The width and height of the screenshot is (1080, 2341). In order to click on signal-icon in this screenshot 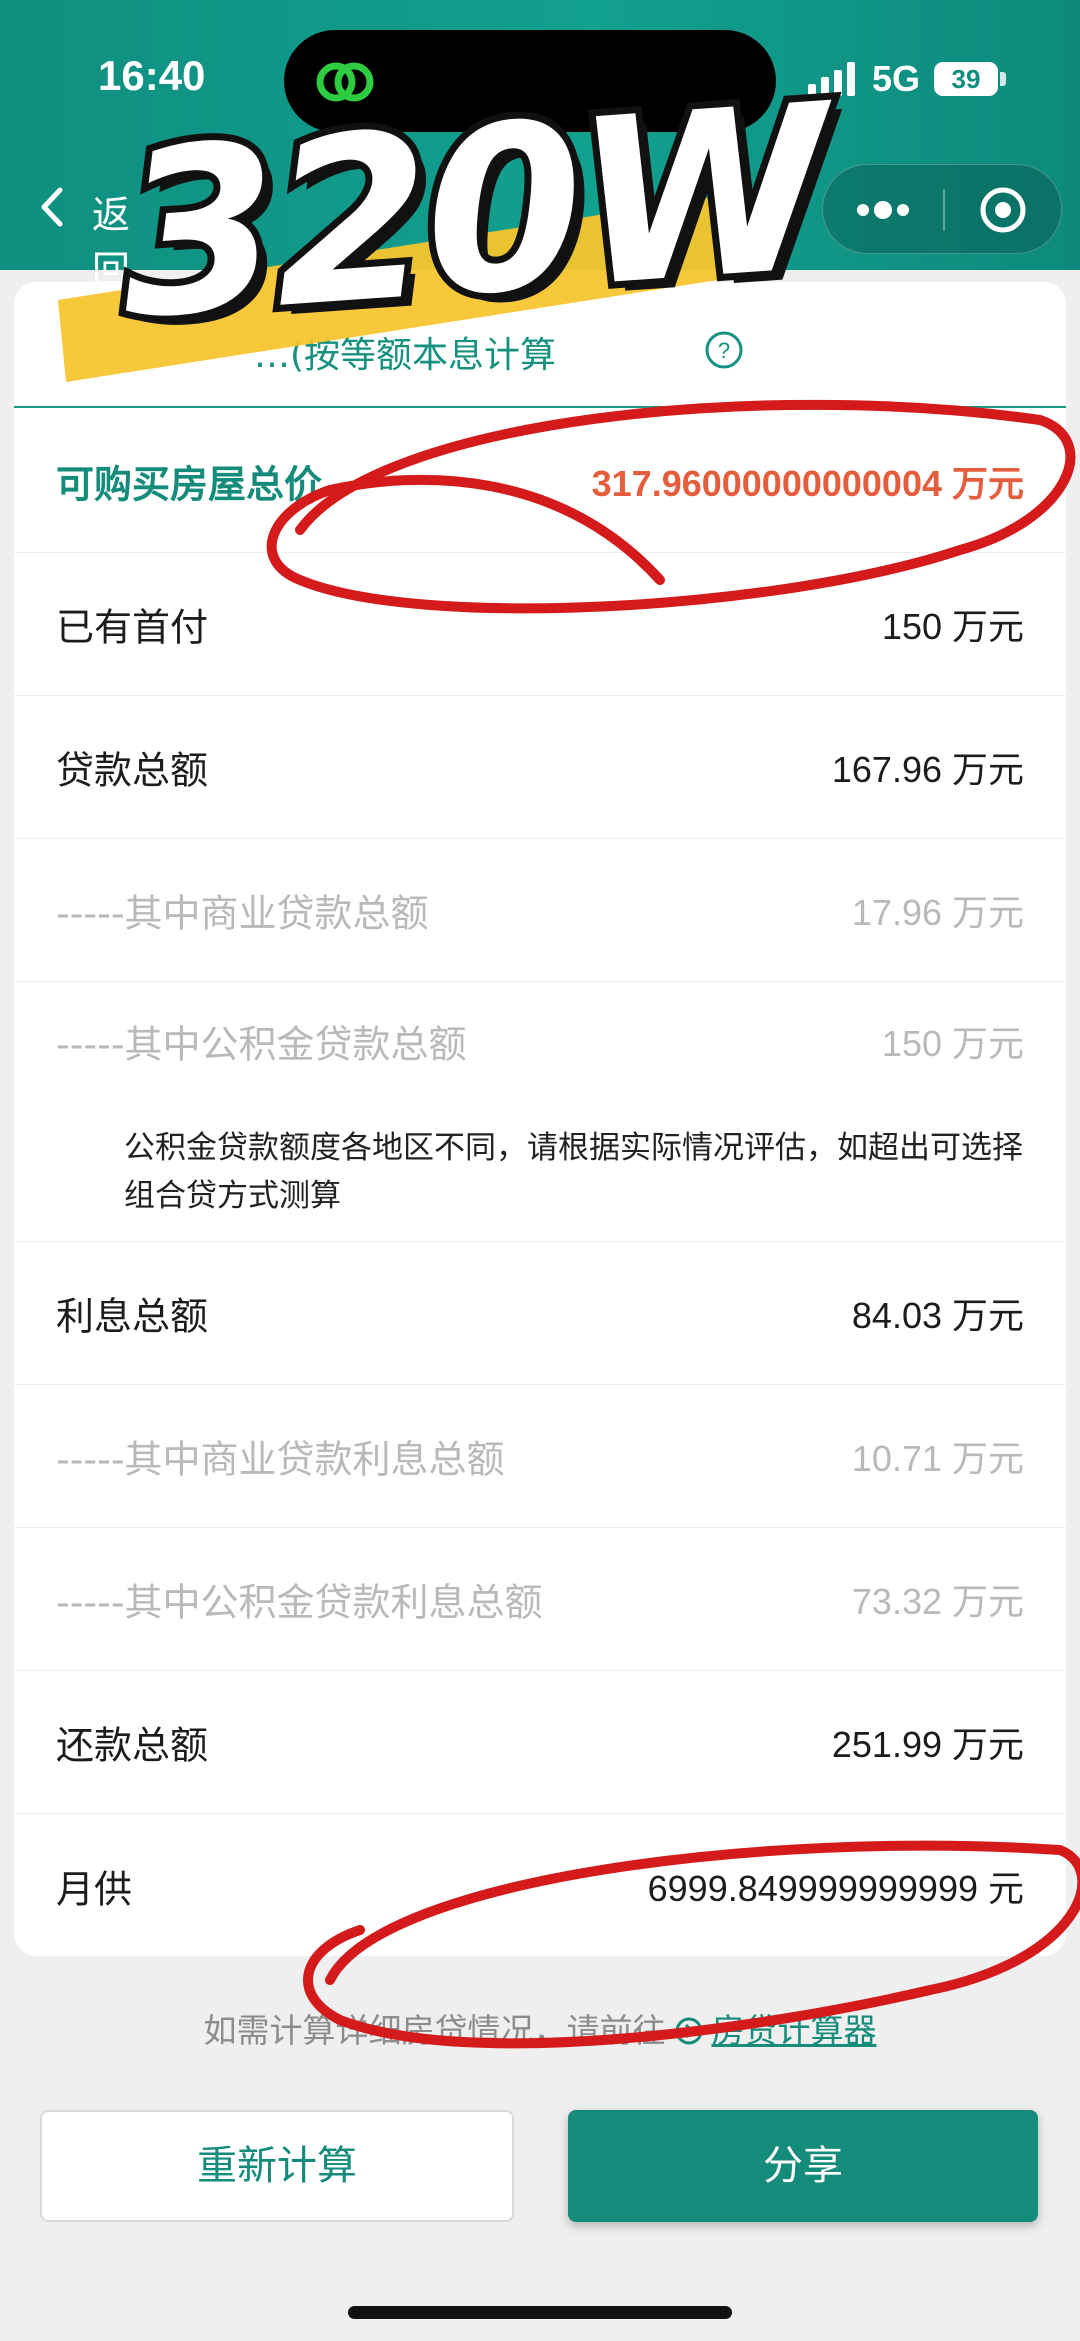, I will do `click(831, 79)`.